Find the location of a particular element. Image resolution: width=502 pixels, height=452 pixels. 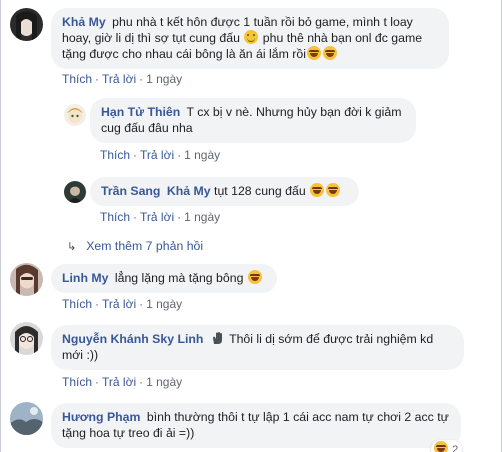

commenter-name: Khả My is located at coordinates (84, 22).